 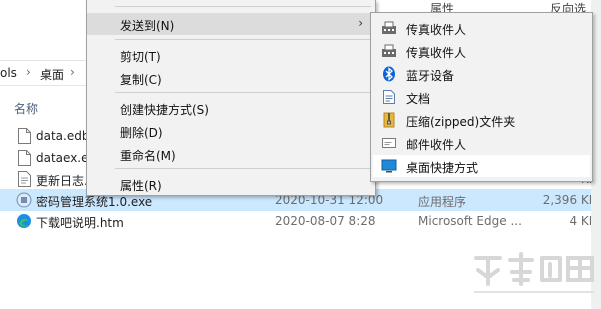 I want to click on menu-item-label: 复制(C), so click(x=141, y=80).